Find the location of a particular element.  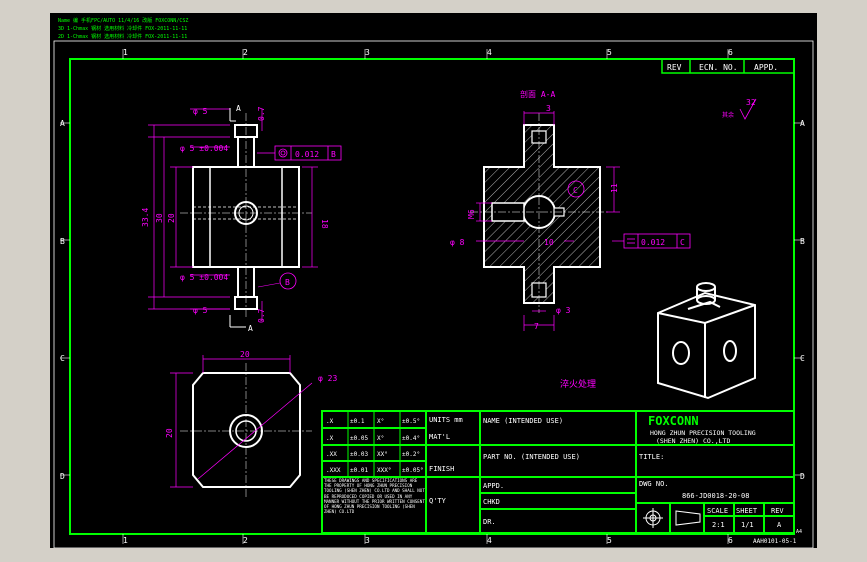

dim-d23: φ 23 is located at coordinates (327, 378).